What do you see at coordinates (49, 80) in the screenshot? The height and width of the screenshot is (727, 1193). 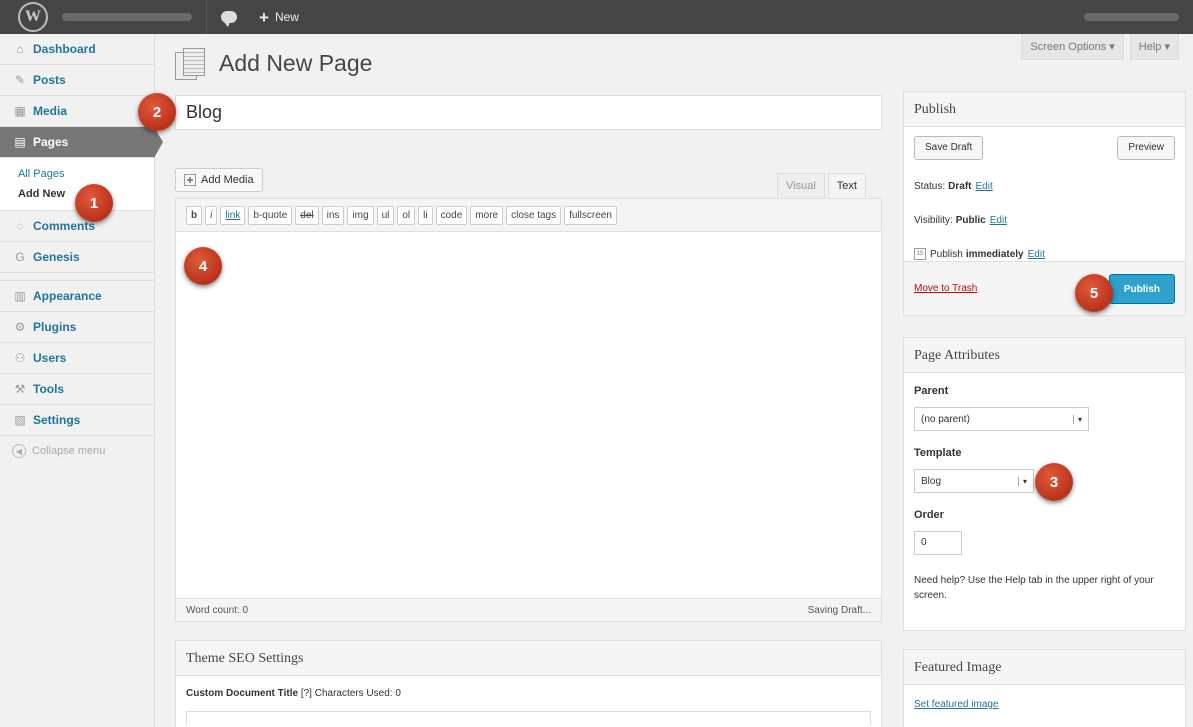 I see `sidebar-item-label: Posts` at bounding box center [49, 80].